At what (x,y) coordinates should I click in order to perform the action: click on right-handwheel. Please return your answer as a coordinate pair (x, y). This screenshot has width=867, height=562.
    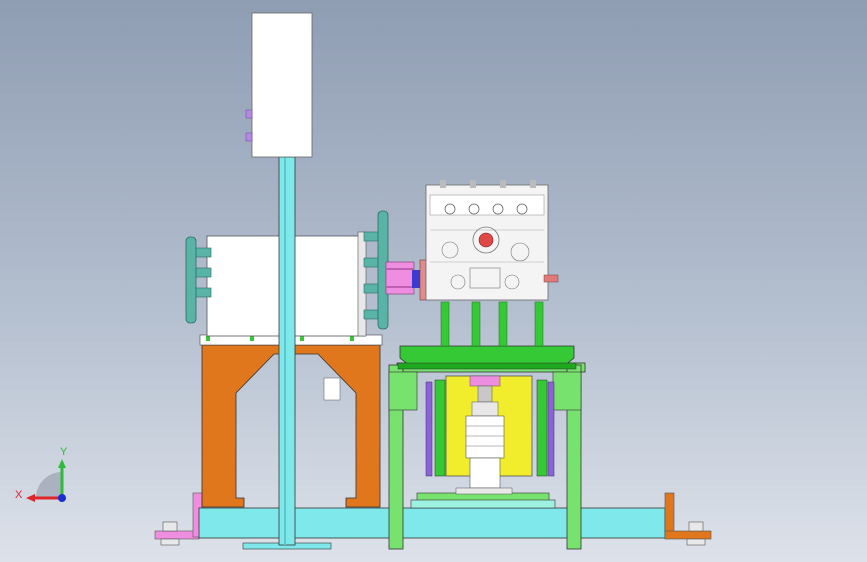
    Looking at the image, I should click on (376, 270).